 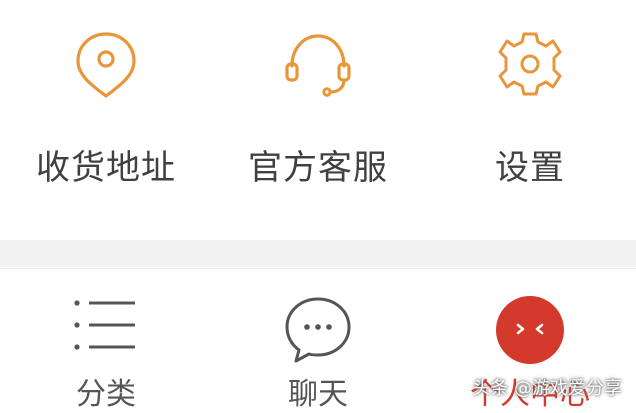 I want to click on menu-item-label: 设置, so click(x=530, y=168).